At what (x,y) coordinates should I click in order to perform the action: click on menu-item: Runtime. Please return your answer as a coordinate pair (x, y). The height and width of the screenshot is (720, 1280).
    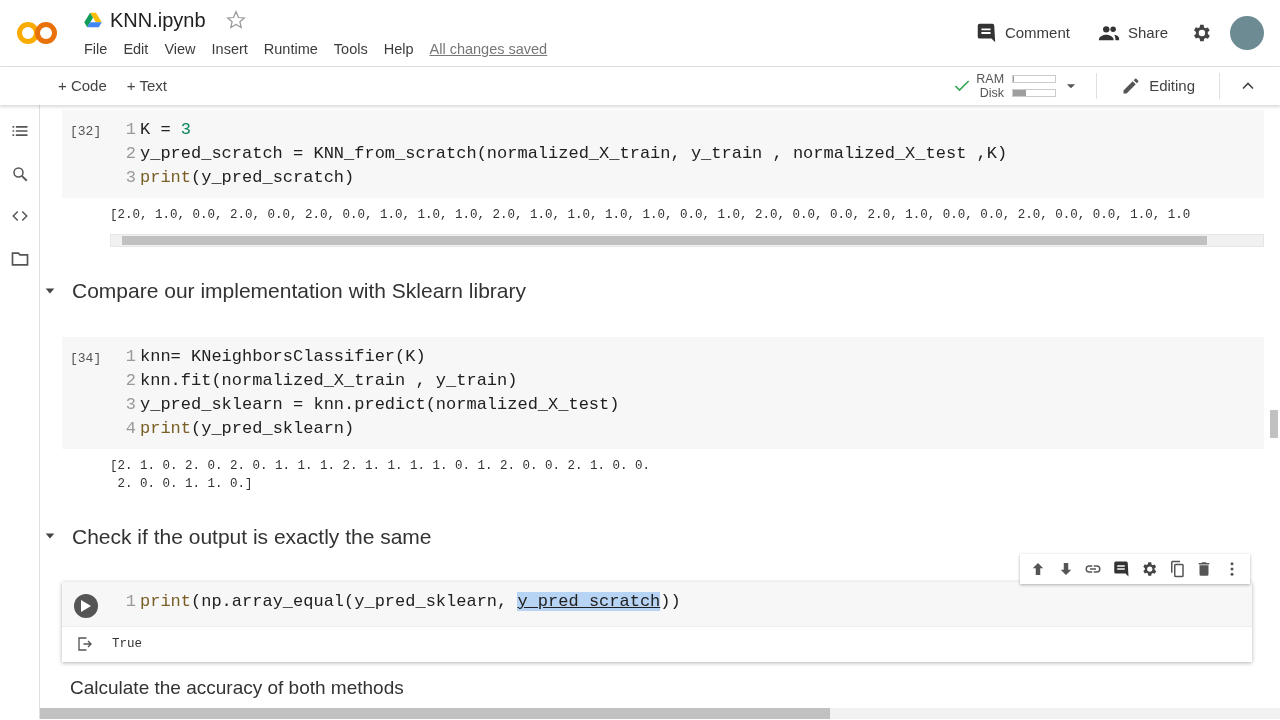
    Looking at the image, I should click on (290, 50).